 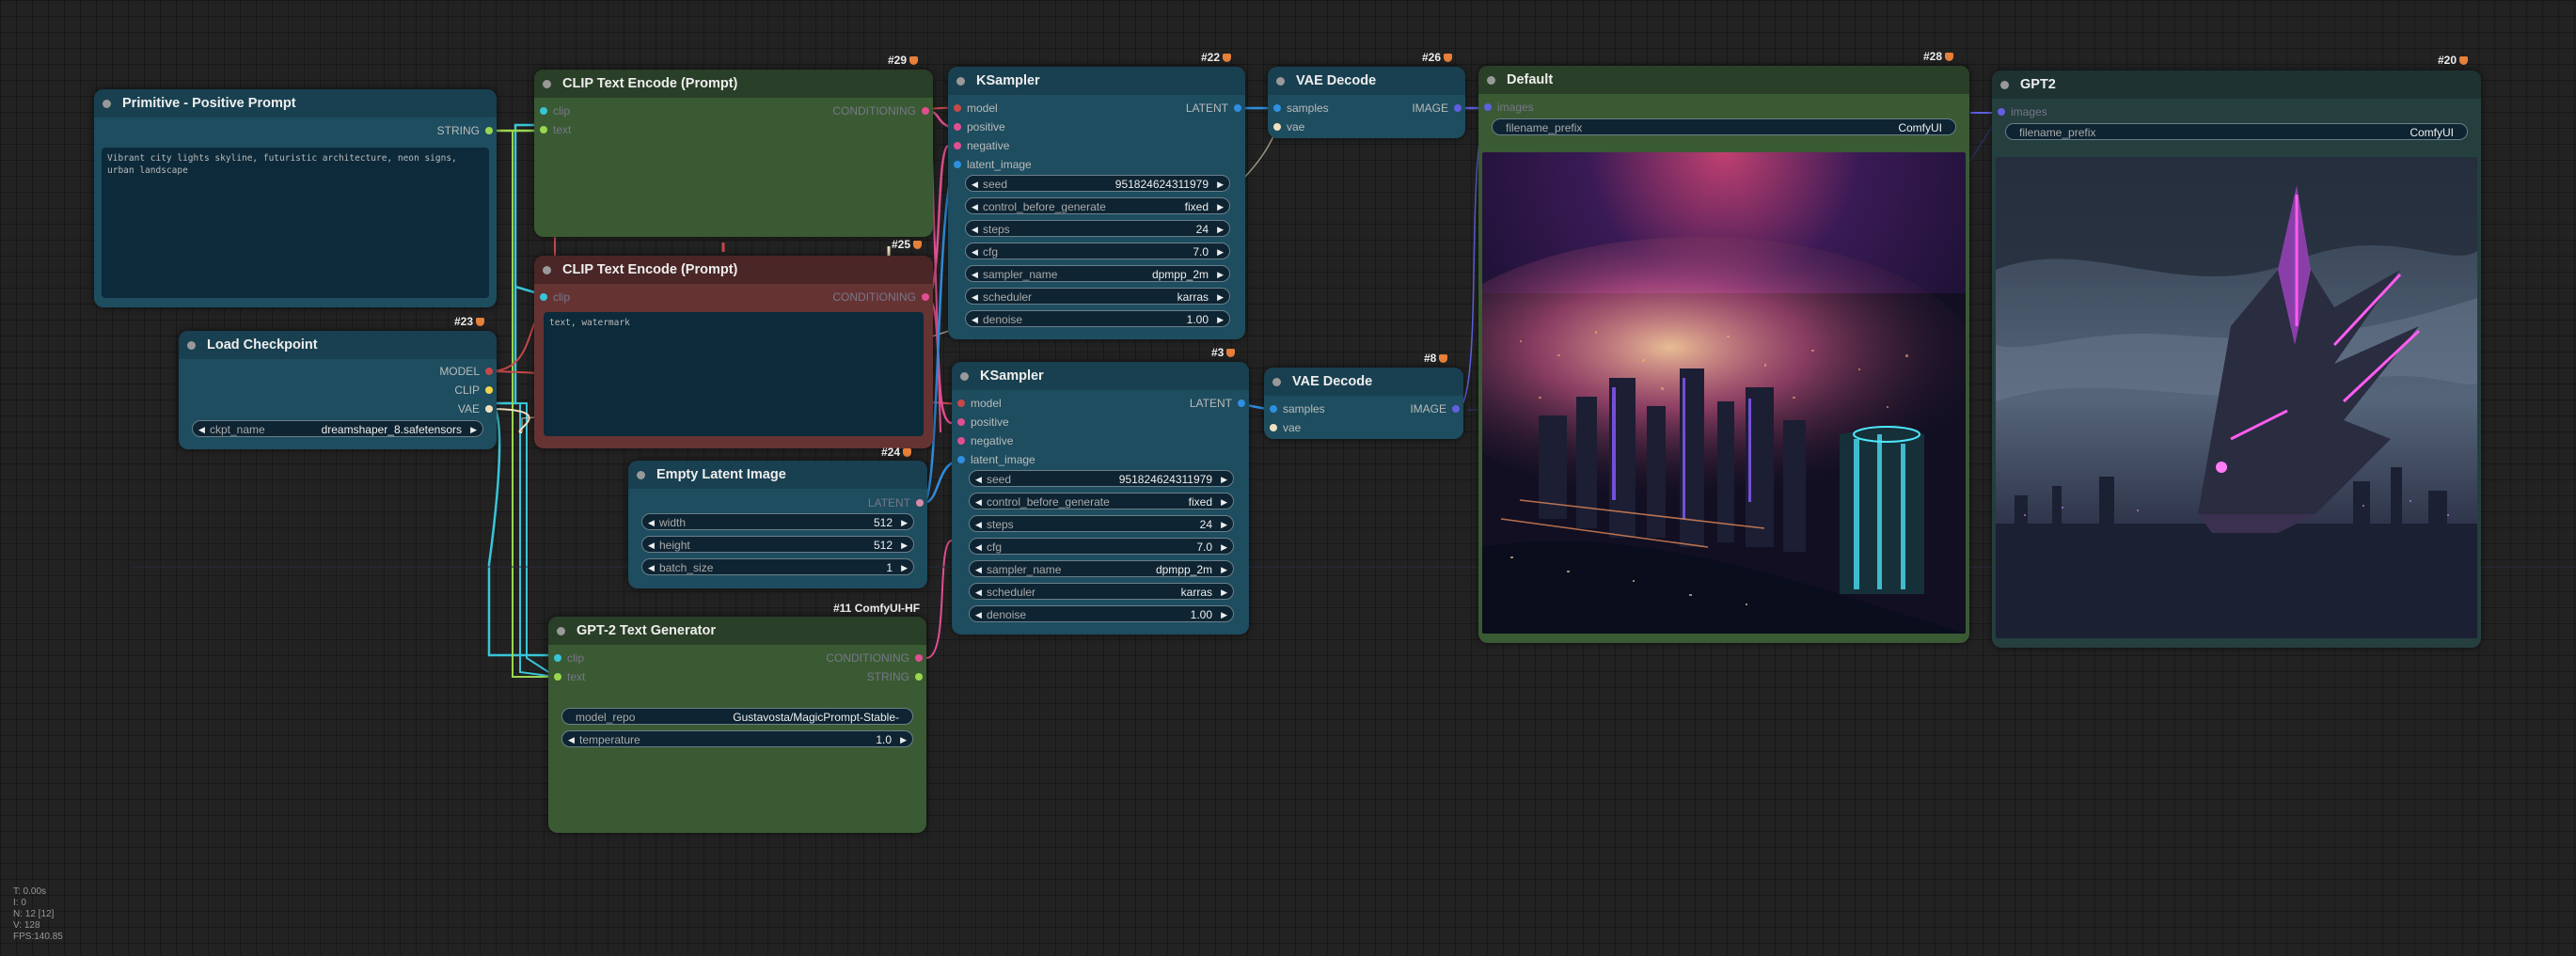 I want to click on output-vae: VAE, so click(x=475, y=408).